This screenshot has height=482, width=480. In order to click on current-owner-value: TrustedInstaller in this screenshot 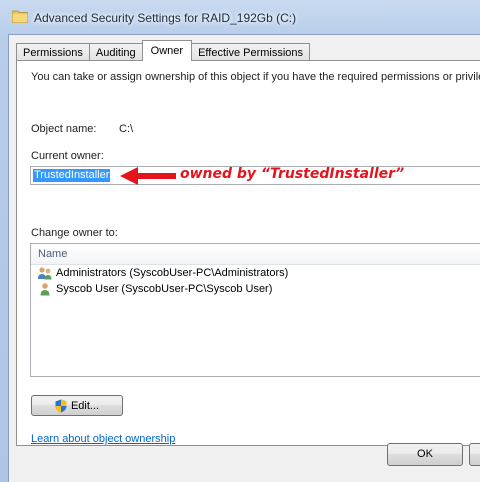, I will do `click(72, 175)`.